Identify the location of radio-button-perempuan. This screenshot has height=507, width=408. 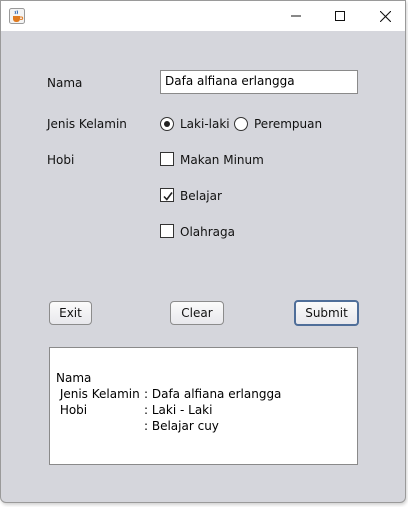
(241, 124).